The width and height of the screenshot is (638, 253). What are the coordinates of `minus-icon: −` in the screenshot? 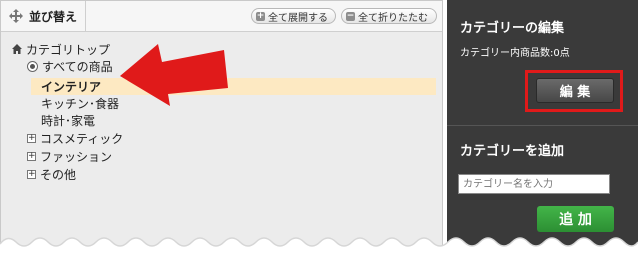 It's located at (350, 15).